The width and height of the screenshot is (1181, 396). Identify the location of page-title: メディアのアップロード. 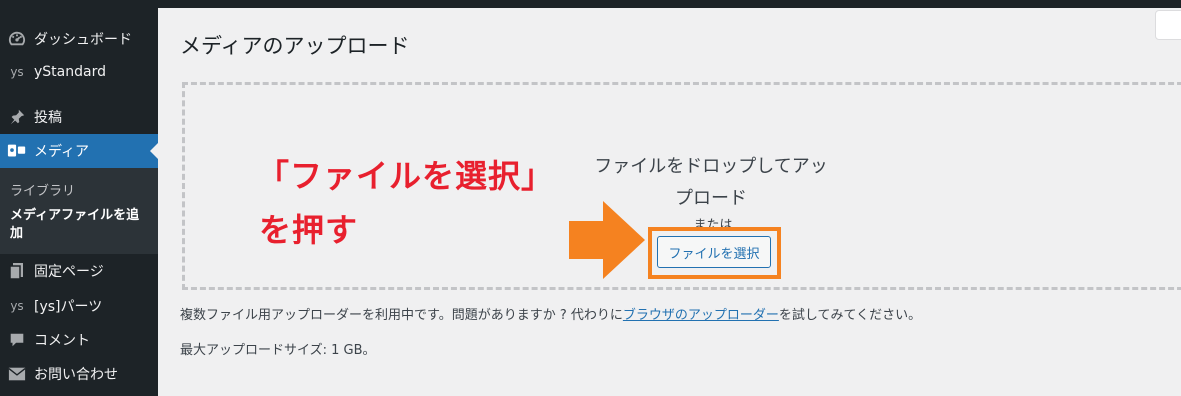
(295, 46).